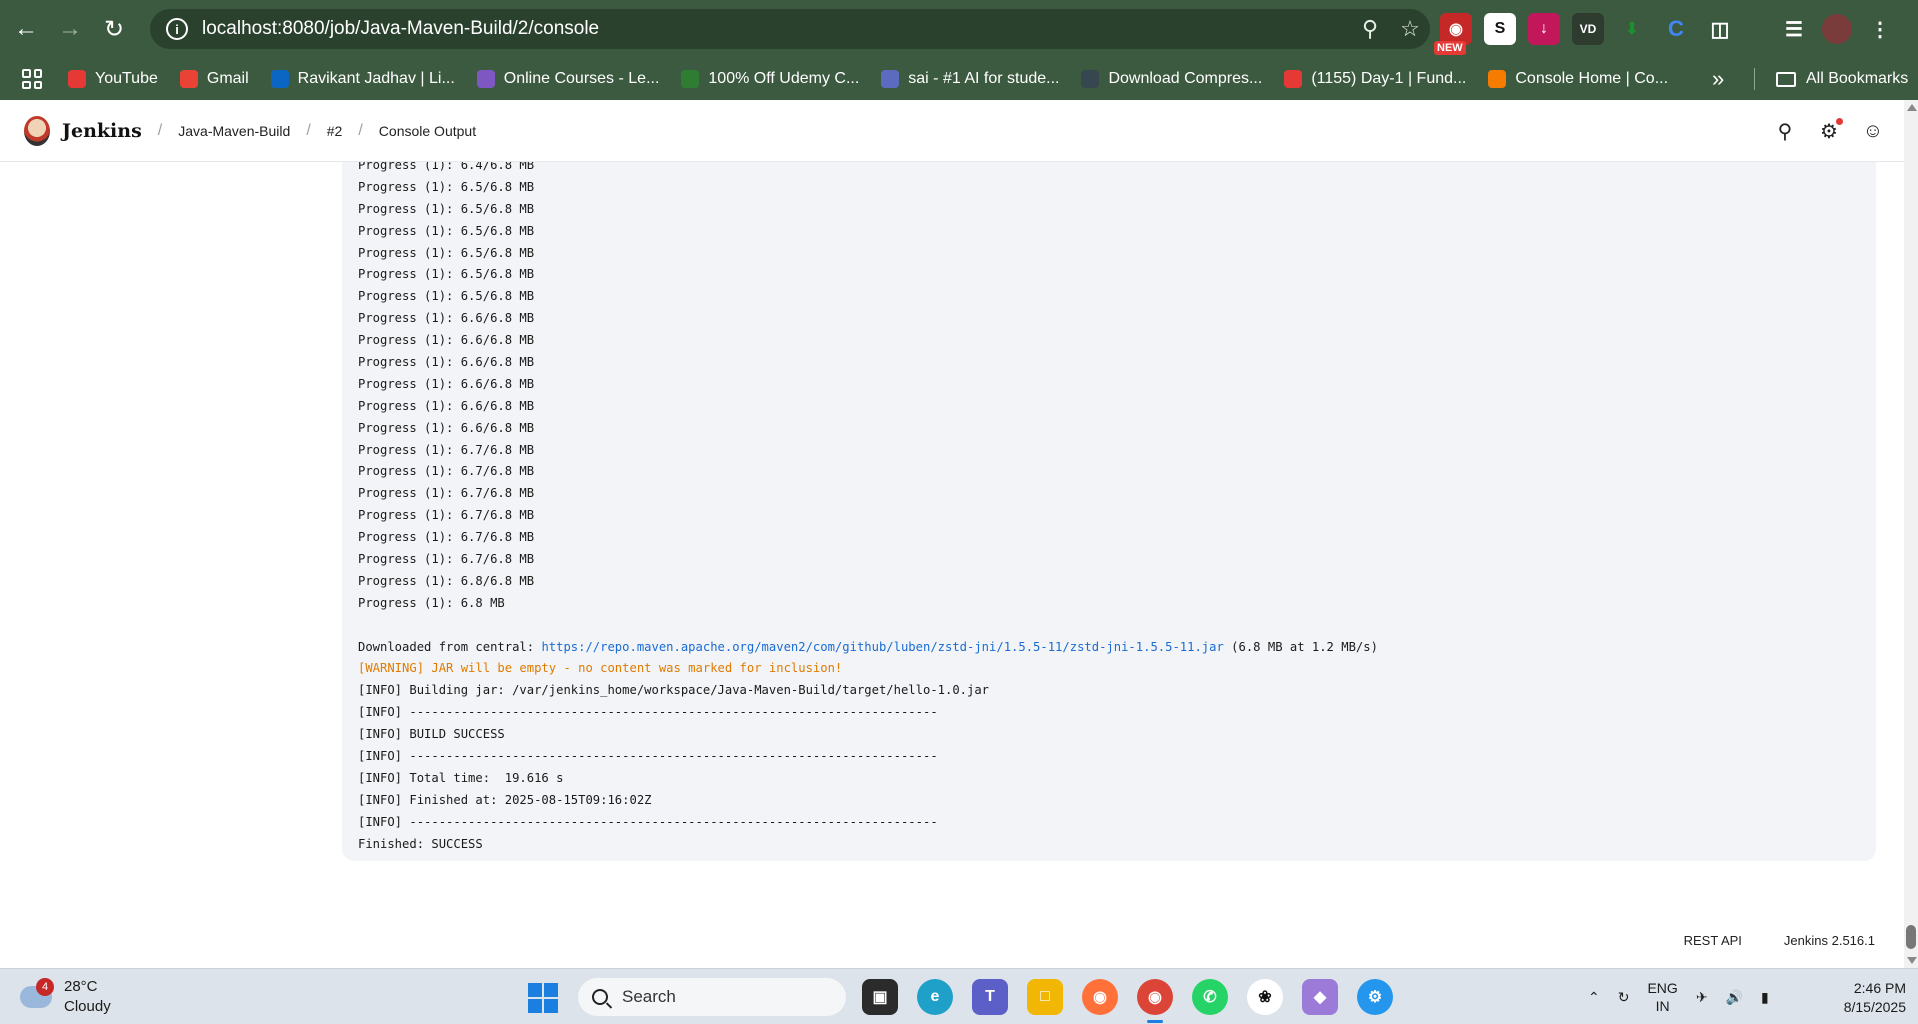 This screenshot has width=1918, height=1024. I want to click on cloud-icon: 4, so click(37, 993).